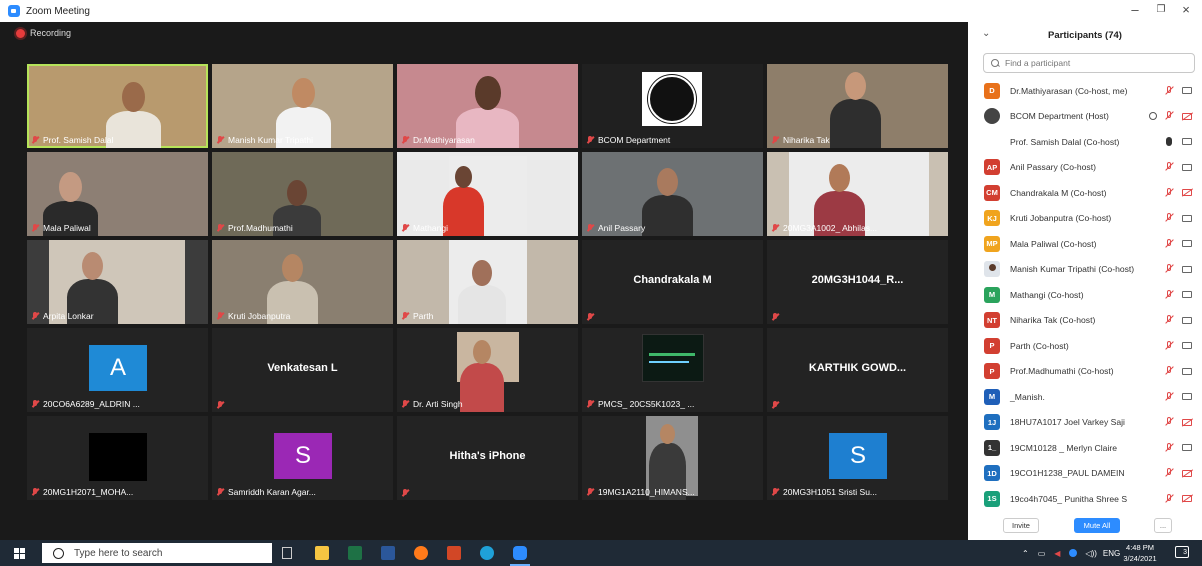  I want to click on bluetooth-icon, so click(1073, 553).